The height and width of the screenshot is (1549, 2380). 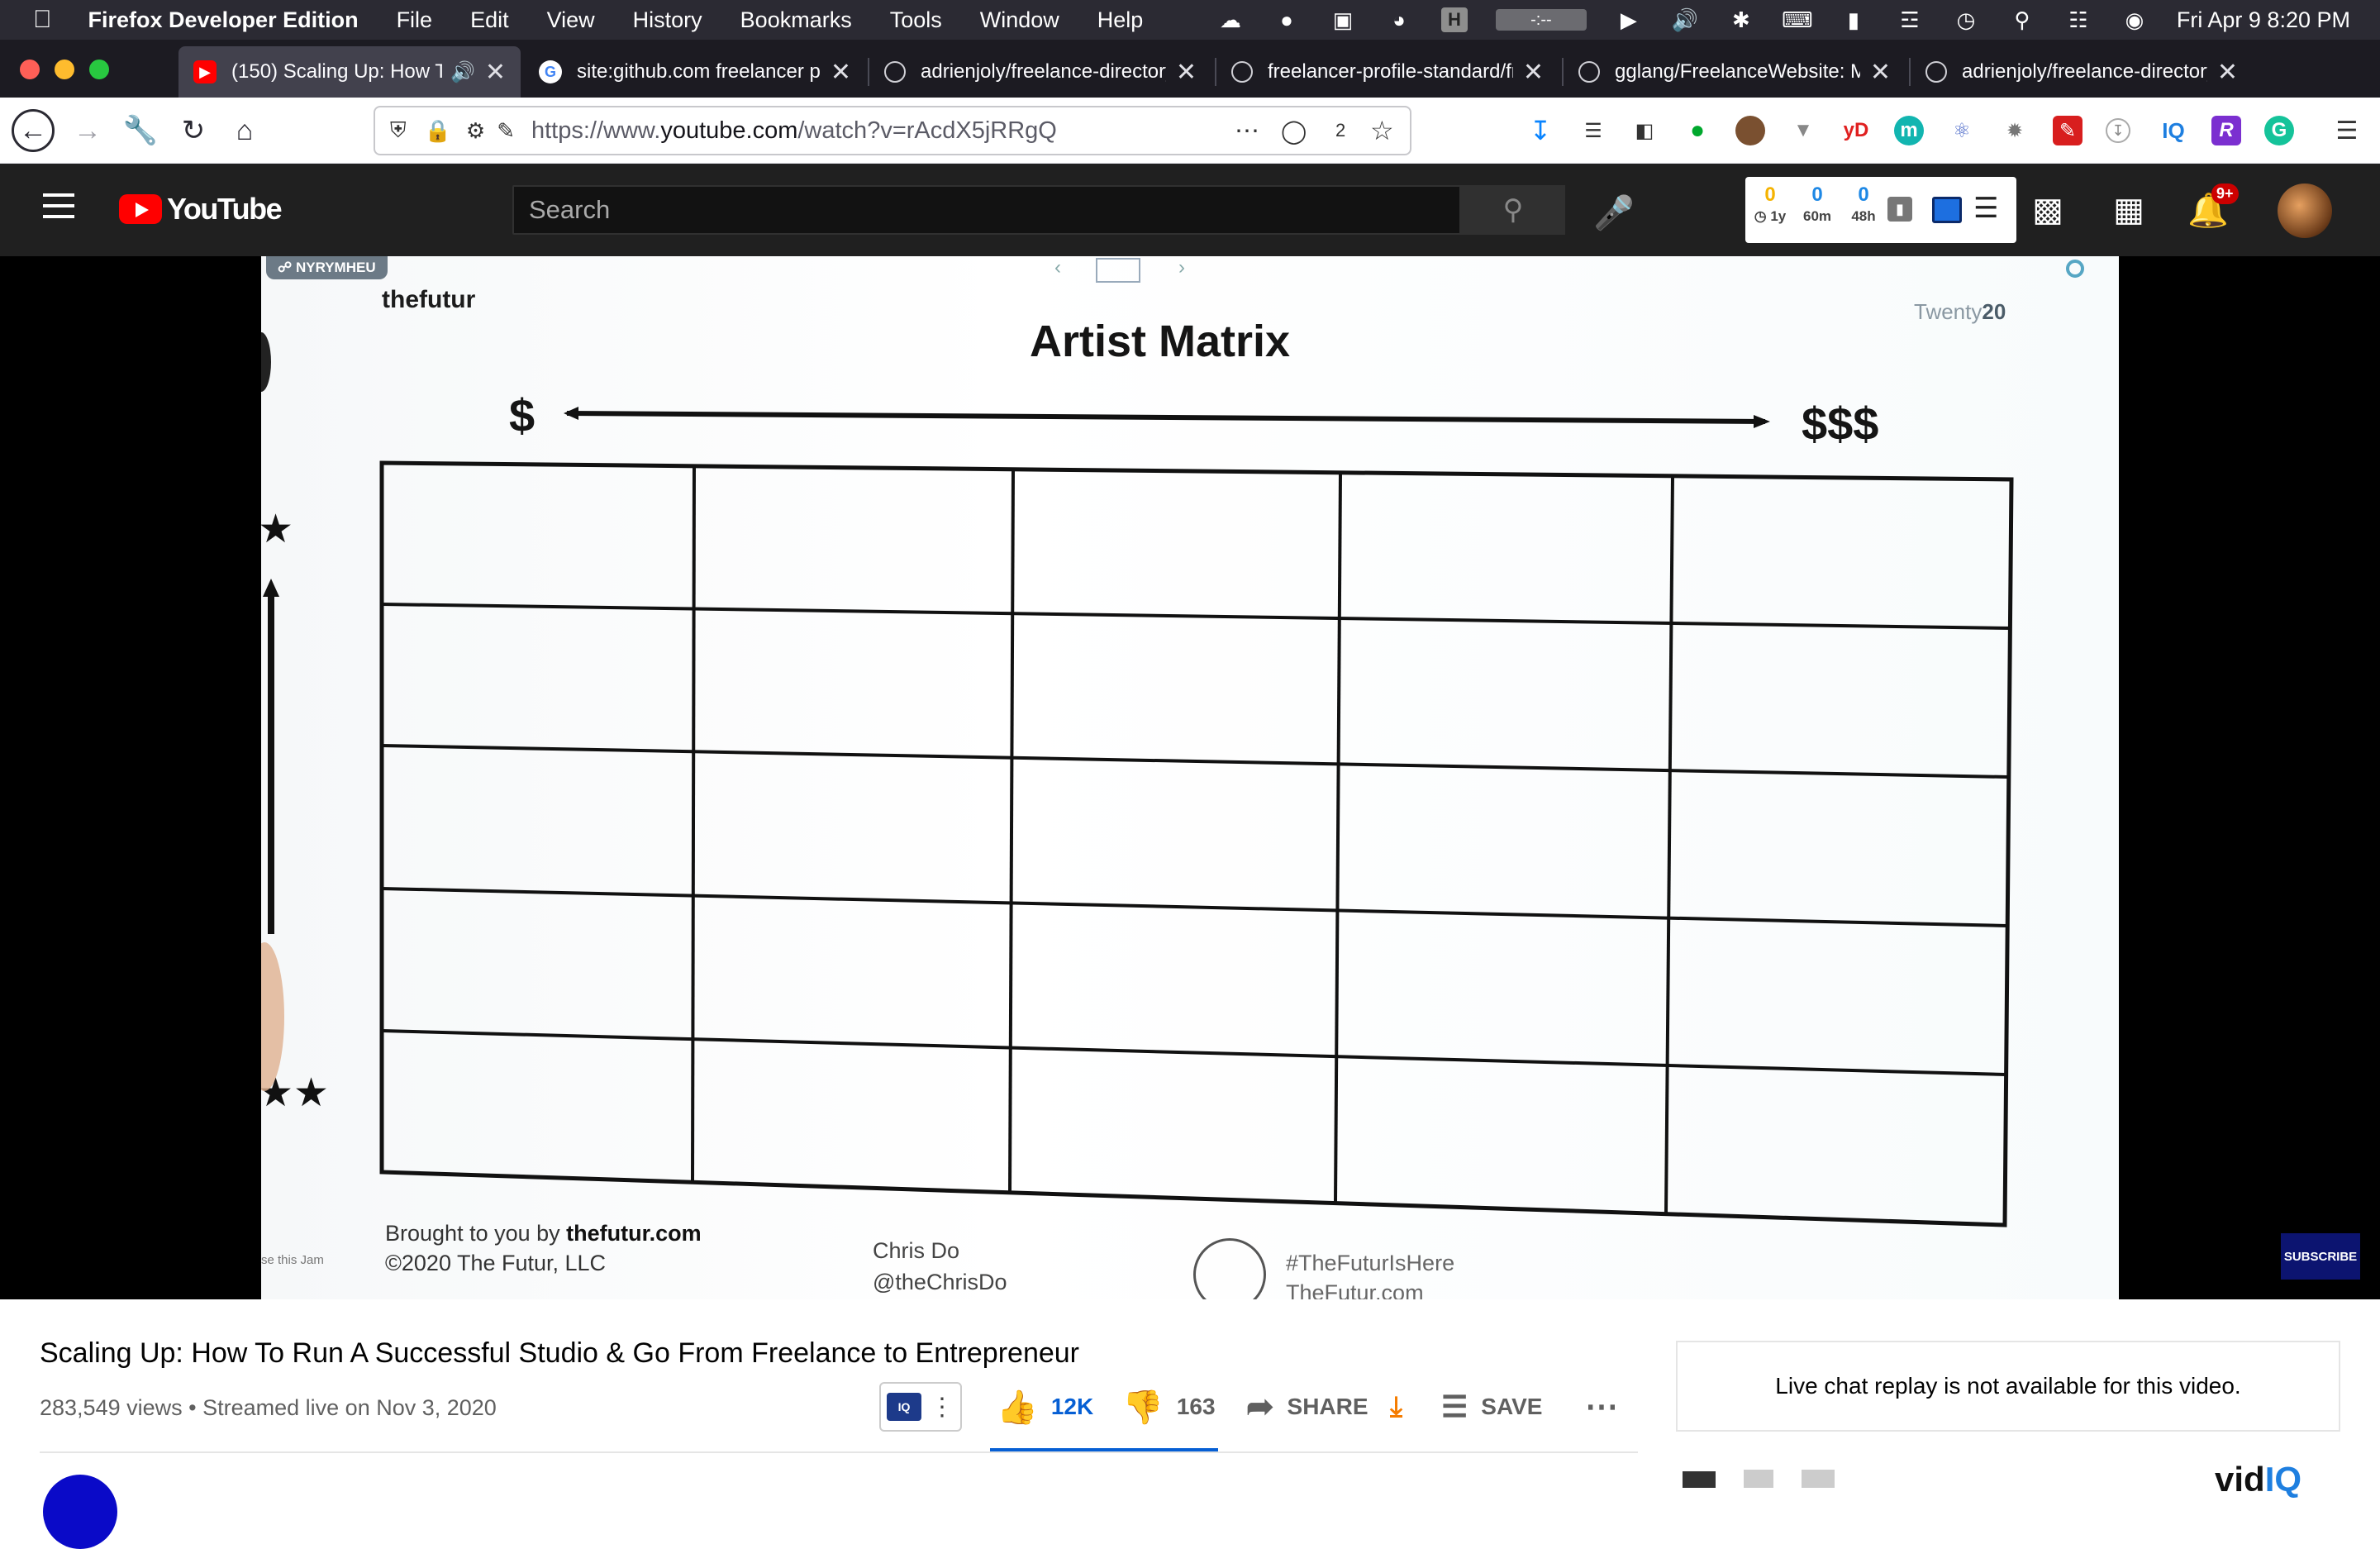 What do you see at coordinates (1629, 19) in the screenshot?
I see `play-circle-icon: ▶` at bounding box center [1629, 19].